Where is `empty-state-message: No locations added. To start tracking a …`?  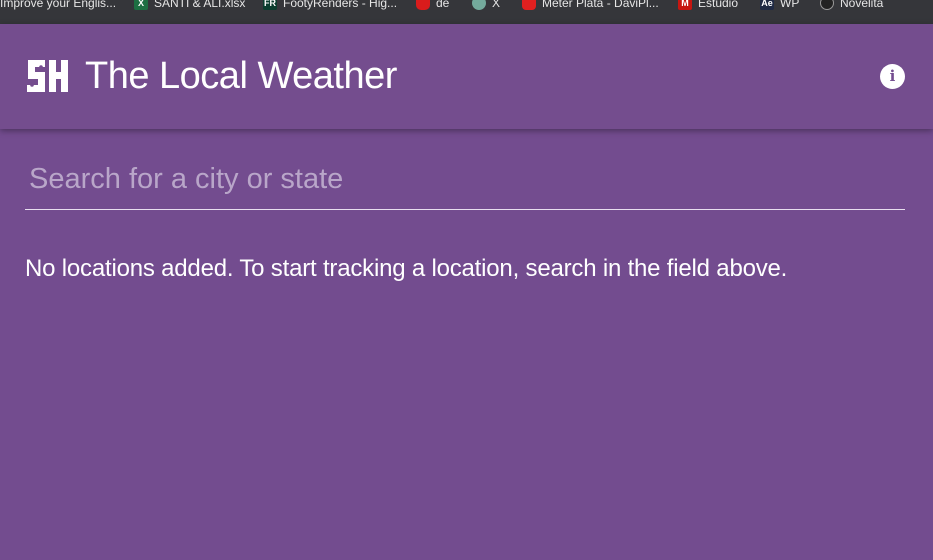 empty-state-message: No locations added. To start tracking a … is located at coordinates (406, 268).